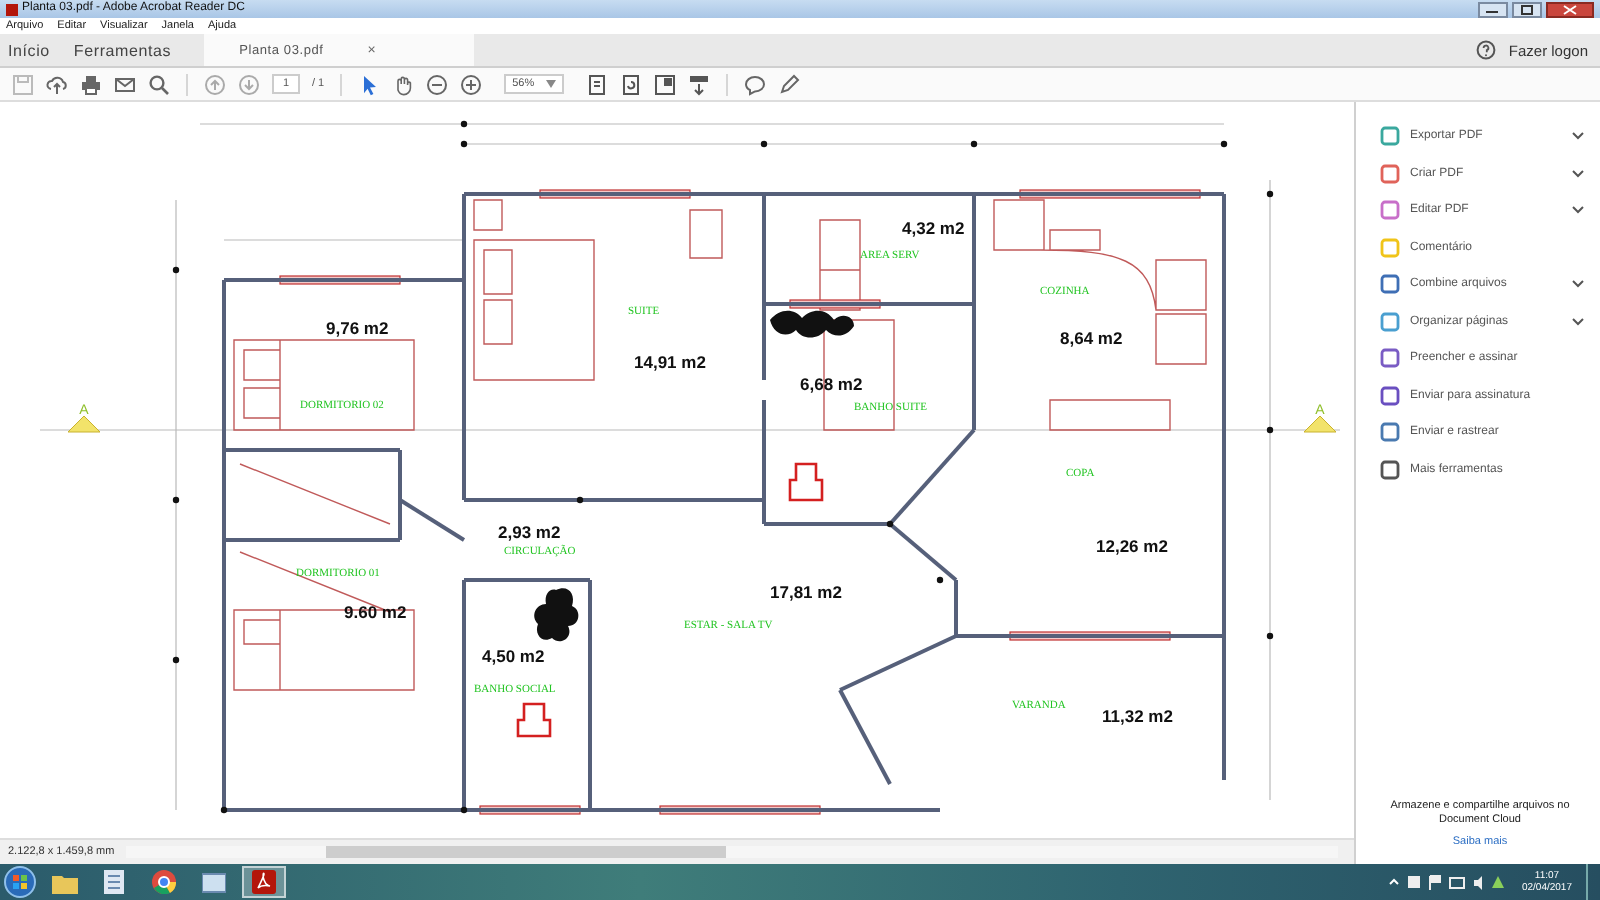 The height and width of the screenshot is (900, 1600). Describe the element at coordinates (831, 384) in the screenshot. I see `room-area: 6,68 m2` at that location.